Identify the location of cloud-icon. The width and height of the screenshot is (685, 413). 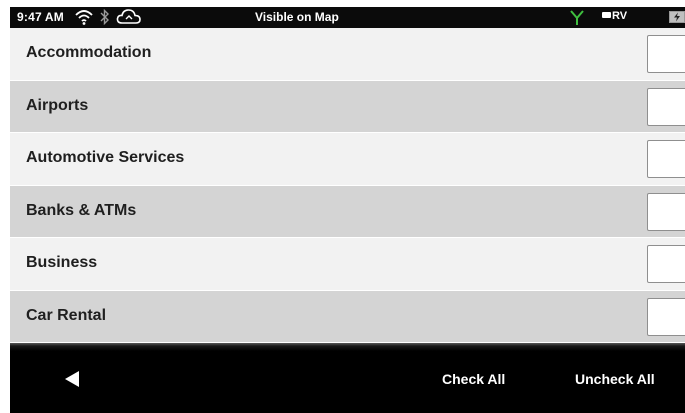
(128, 16).